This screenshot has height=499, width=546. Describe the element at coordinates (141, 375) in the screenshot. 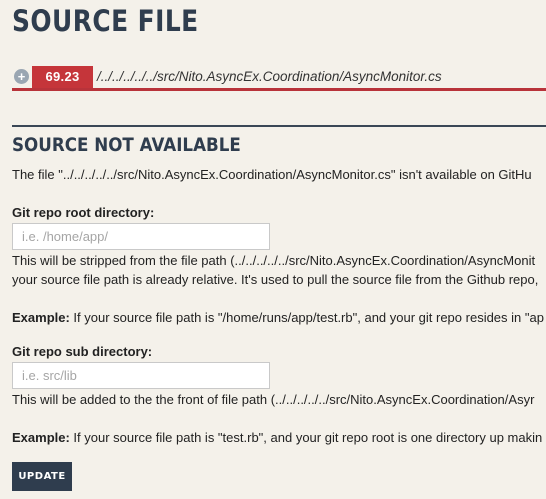

I see `repo-sub-input` at that location.